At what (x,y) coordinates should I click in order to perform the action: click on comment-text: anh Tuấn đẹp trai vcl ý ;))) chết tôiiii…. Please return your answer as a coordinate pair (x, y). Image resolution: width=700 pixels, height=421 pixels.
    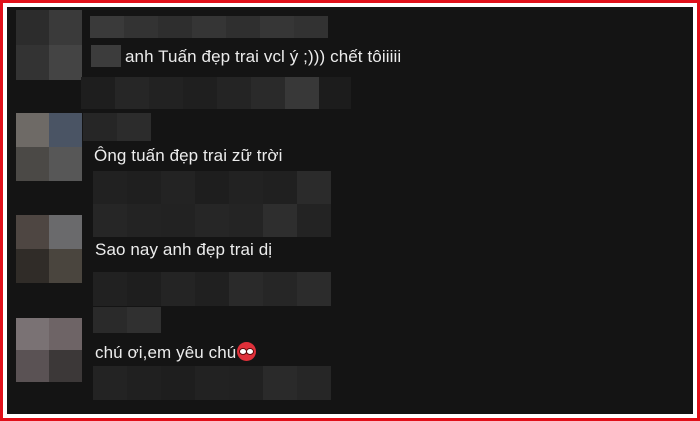
    Looking at the image, I should click on (263, 56).